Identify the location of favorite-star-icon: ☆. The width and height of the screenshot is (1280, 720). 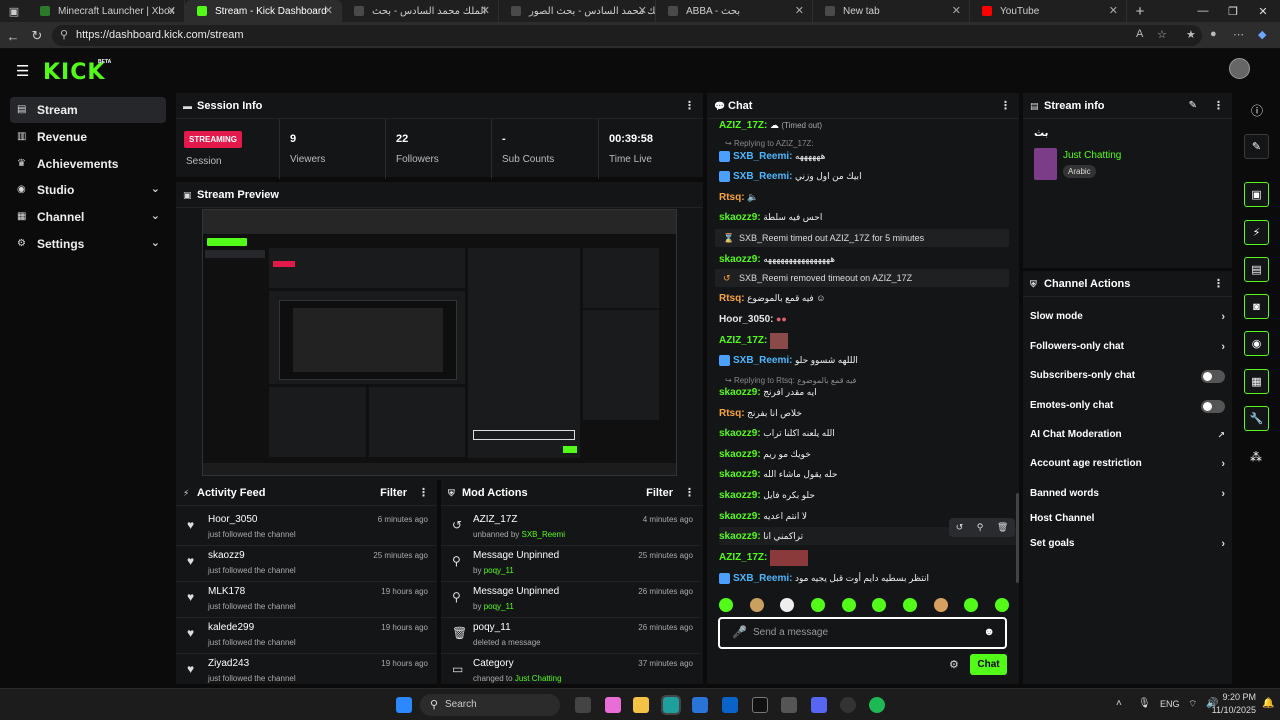
(1162, 34).